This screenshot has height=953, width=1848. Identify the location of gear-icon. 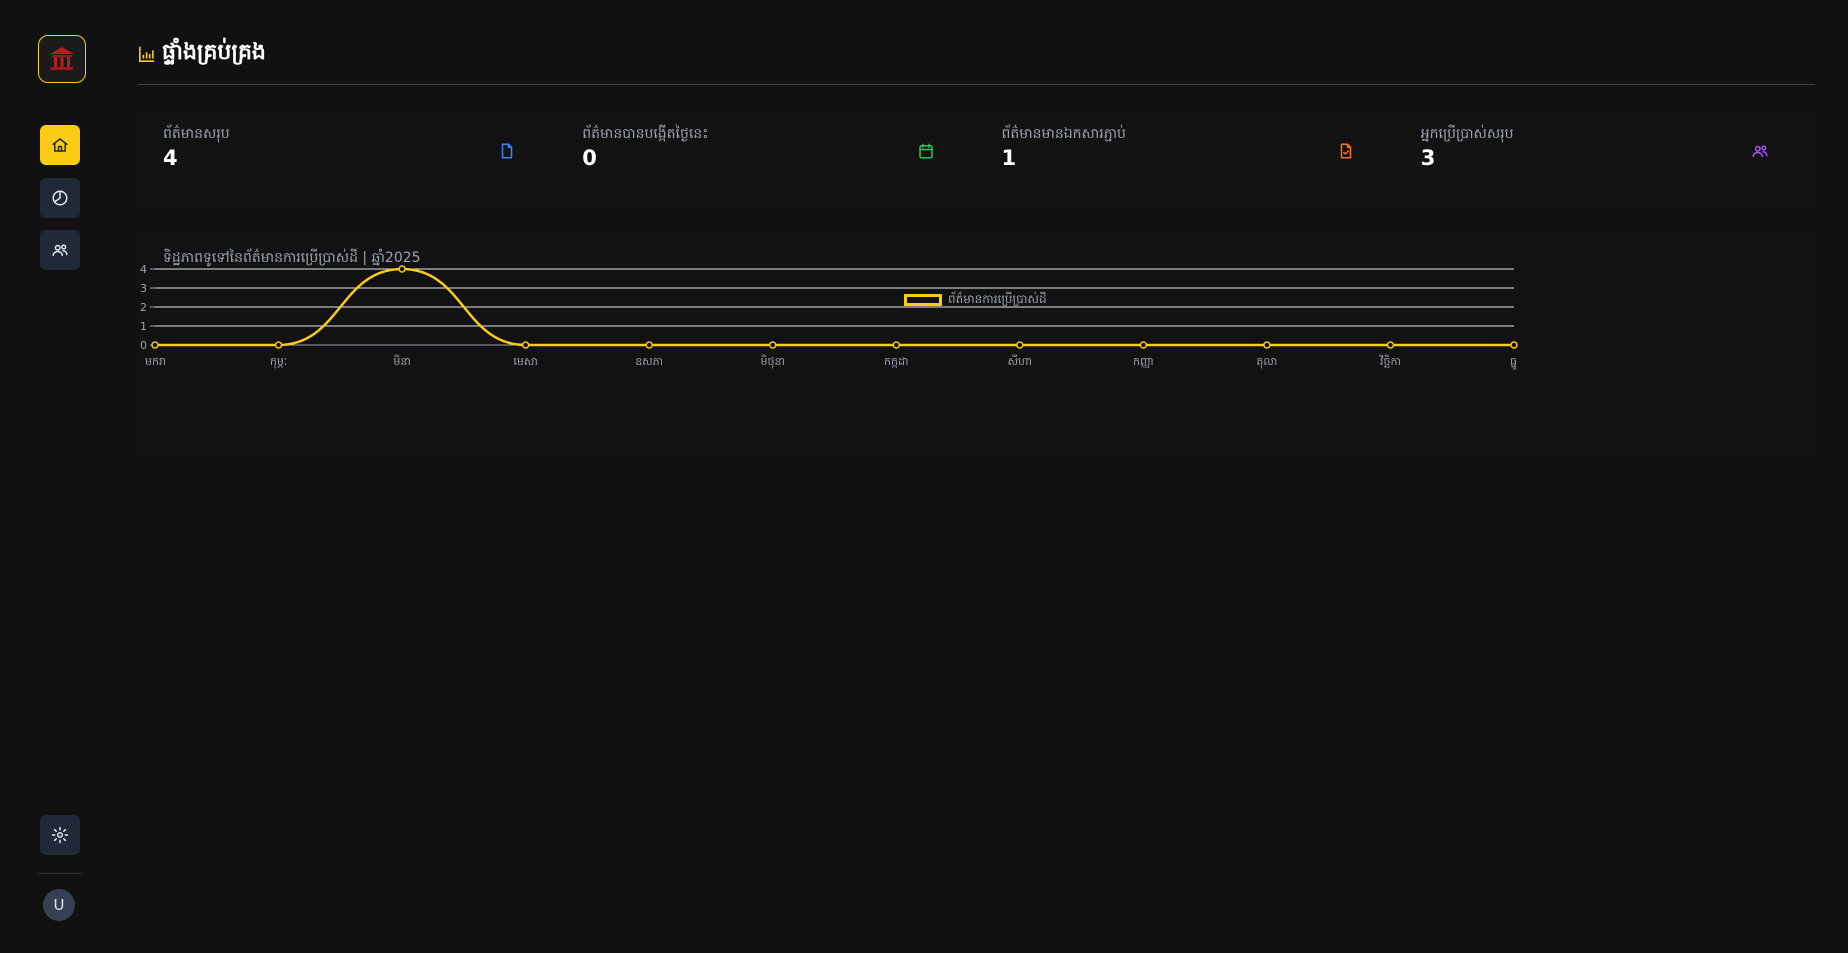
(60, 835).